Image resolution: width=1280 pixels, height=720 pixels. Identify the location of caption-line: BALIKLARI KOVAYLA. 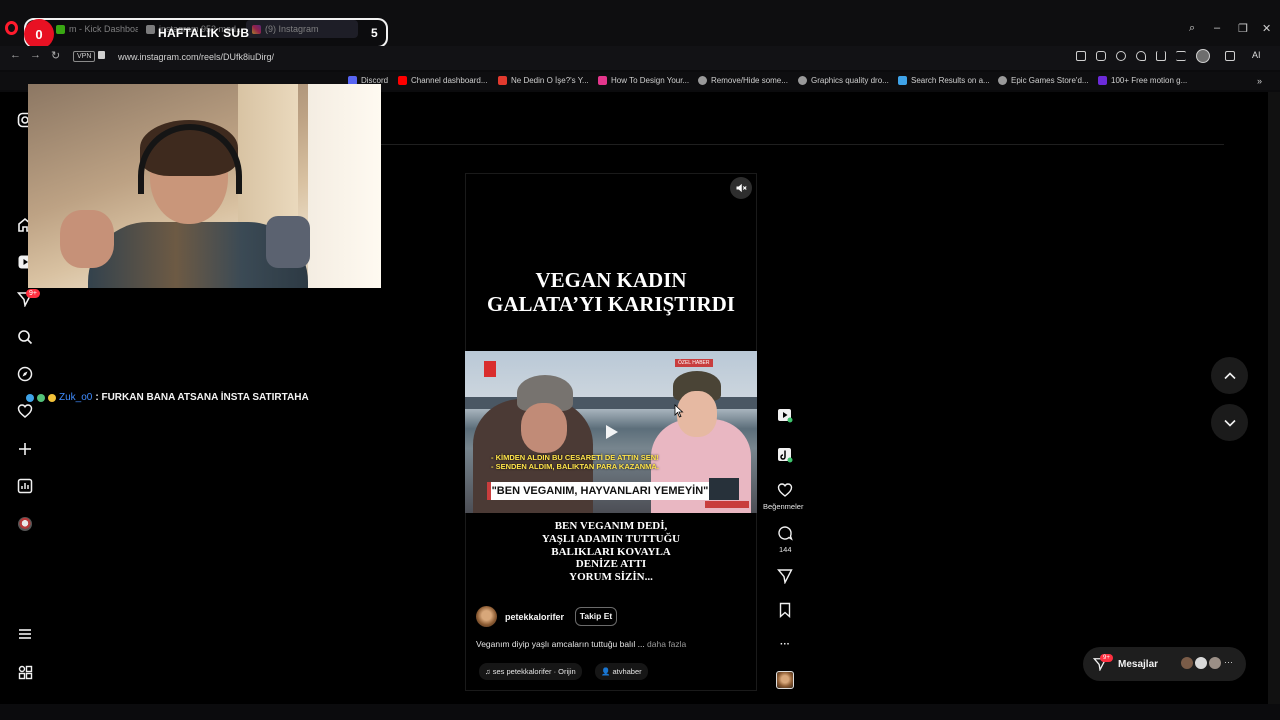
(611, 551).